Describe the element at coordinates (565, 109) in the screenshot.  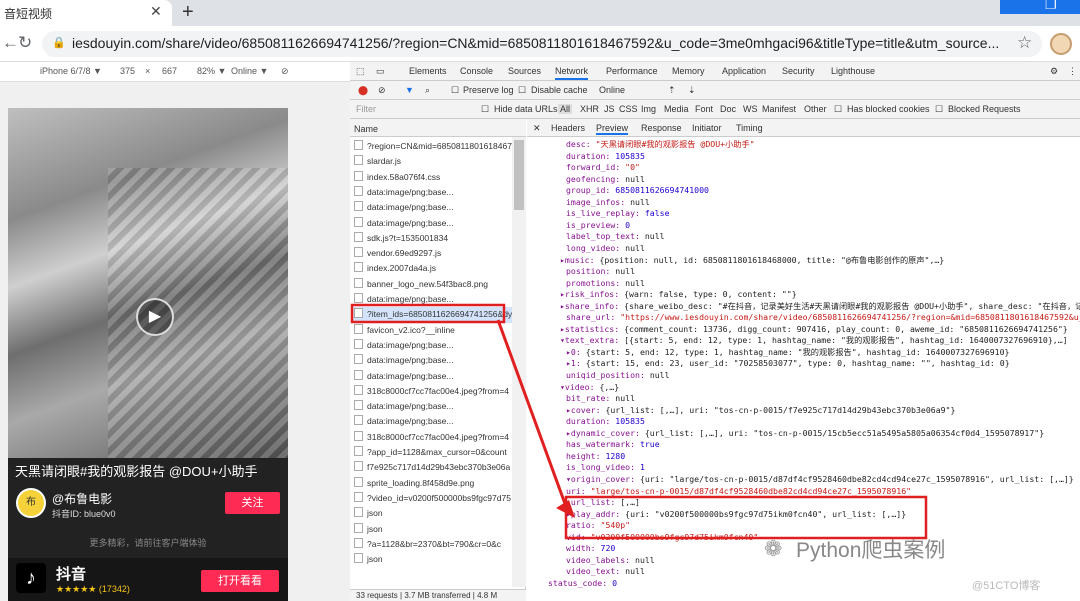
I see `filter-all: All` at that location.